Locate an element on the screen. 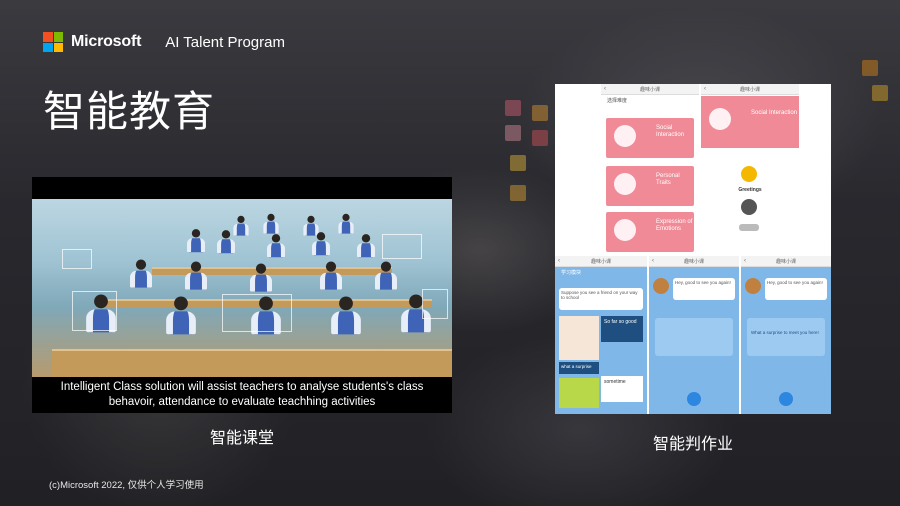 This screenshot has width=900, height=506. start-button is located at coordinates (749, 227).